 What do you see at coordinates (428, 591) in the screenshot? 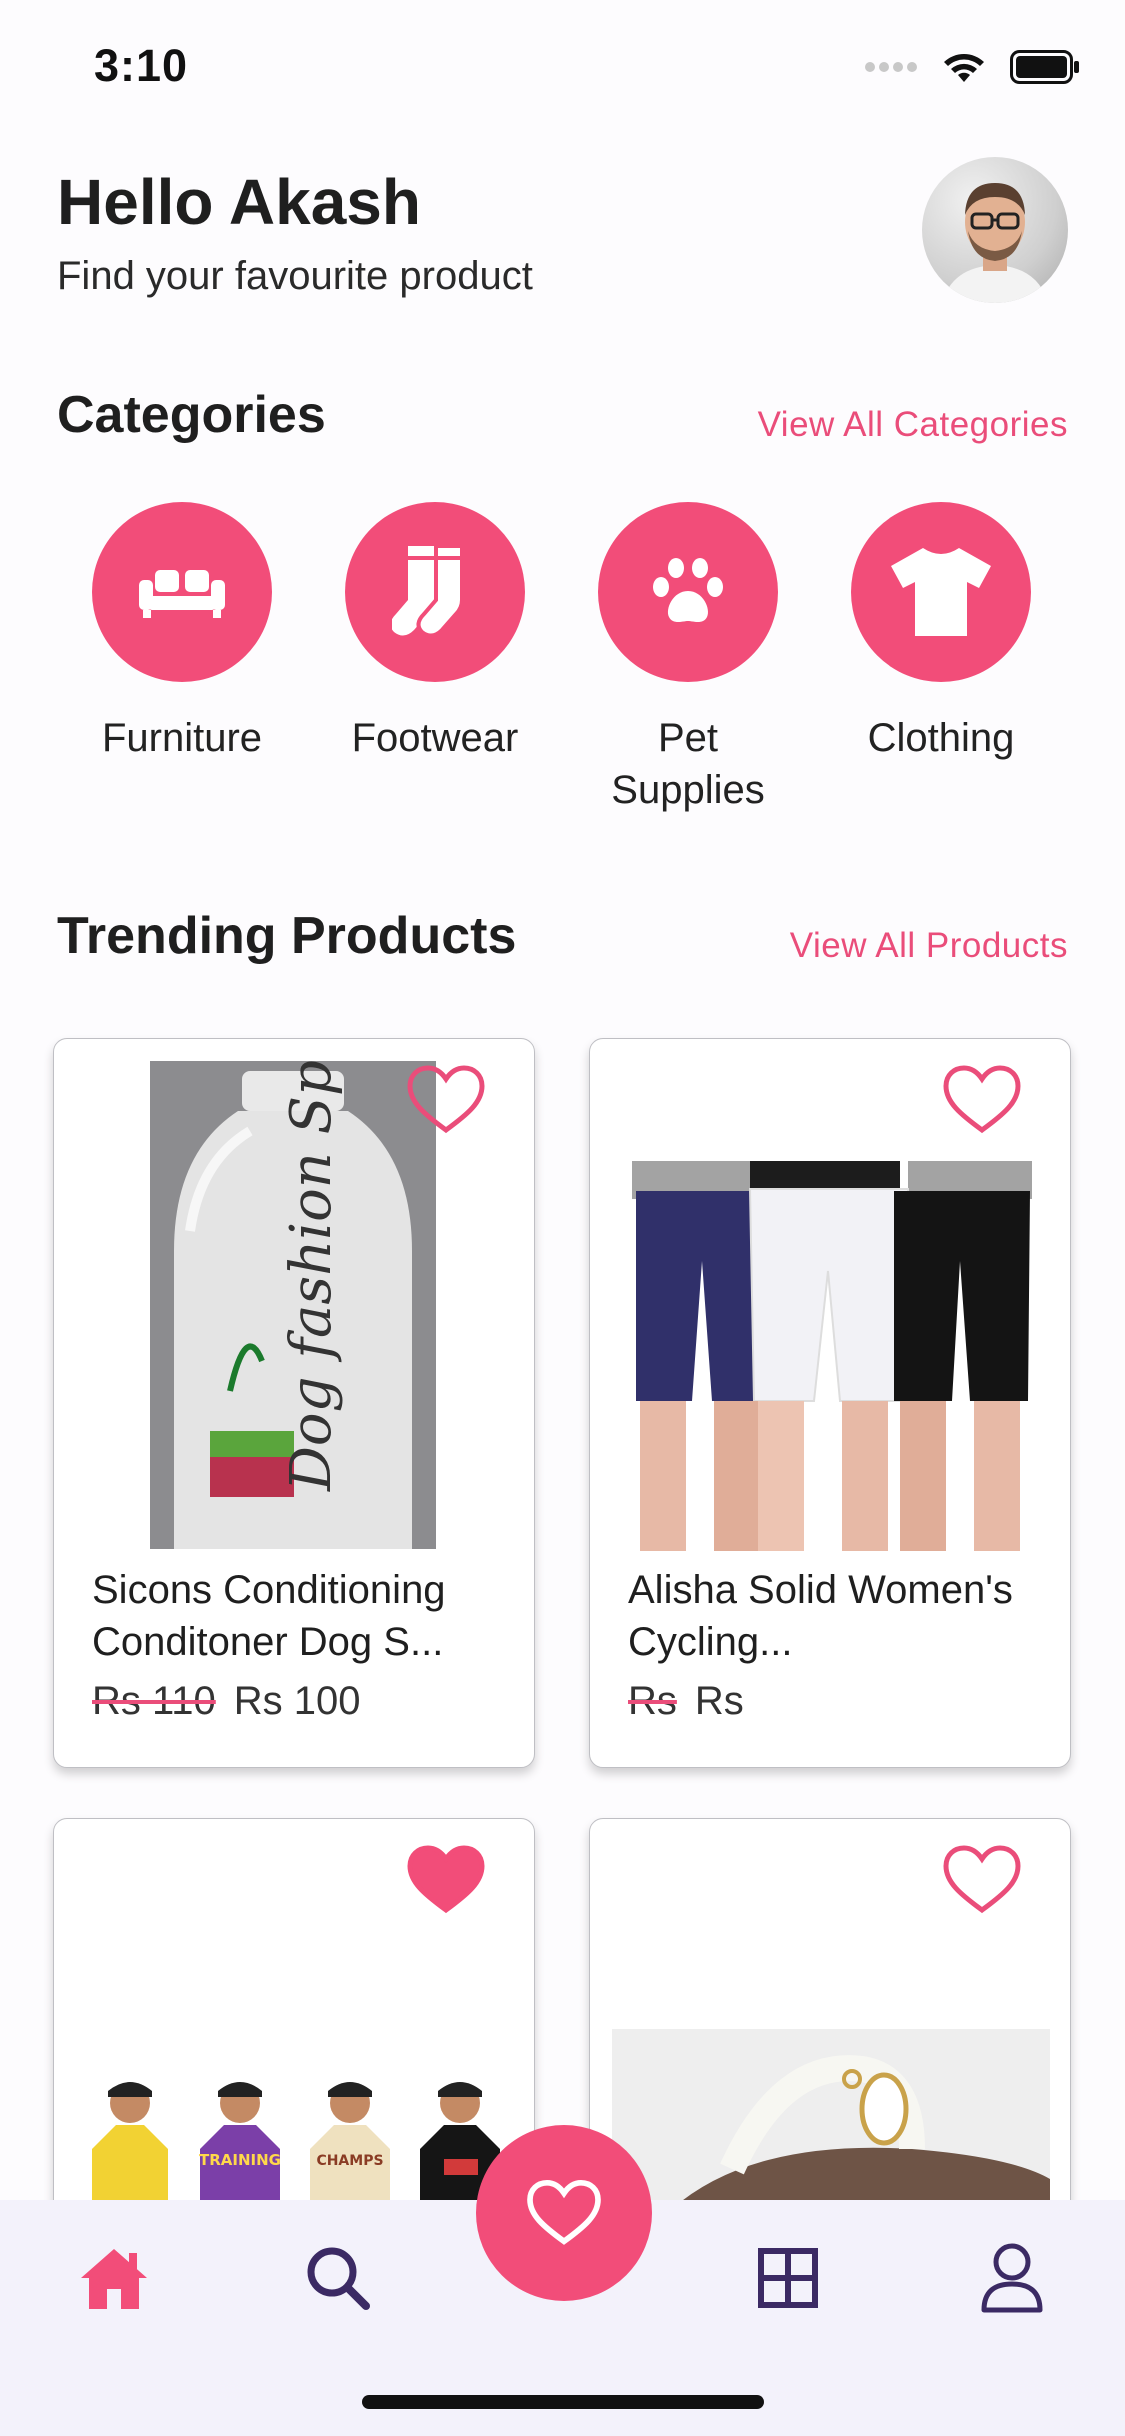
I see `socks-icon` at bounding box center [428, 591].